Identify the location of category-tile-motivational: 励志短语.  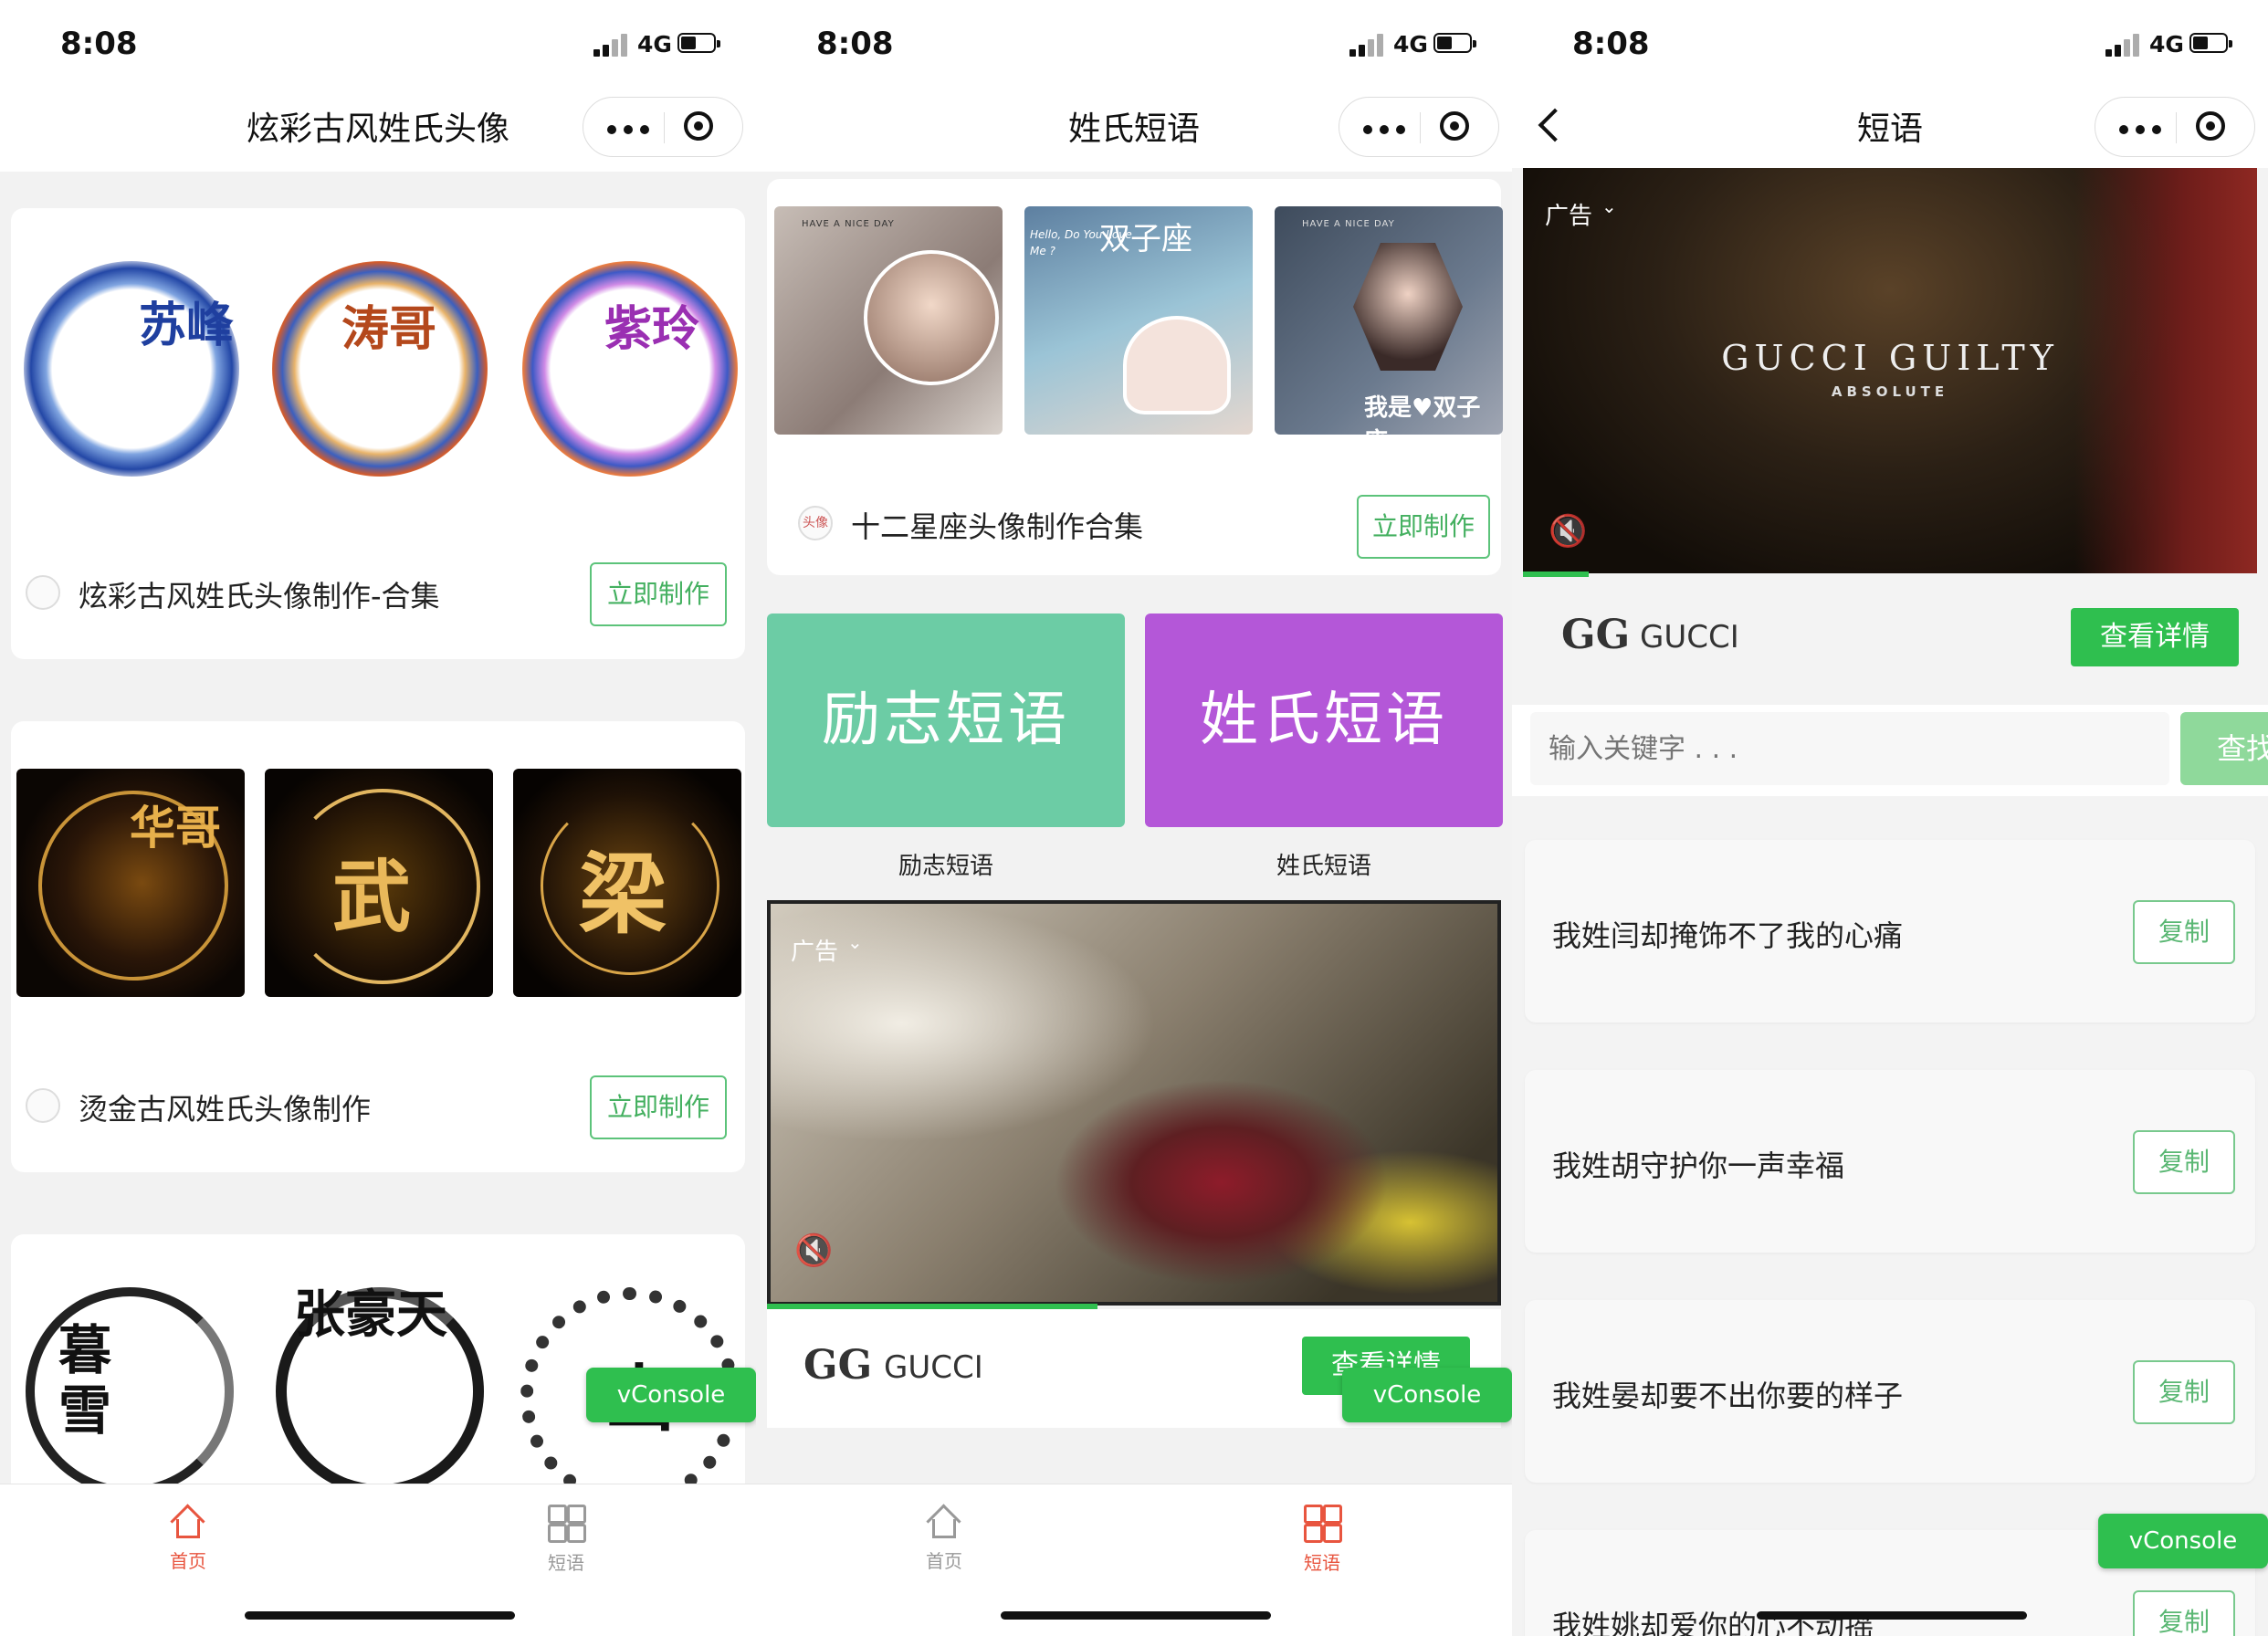
(946, 720).